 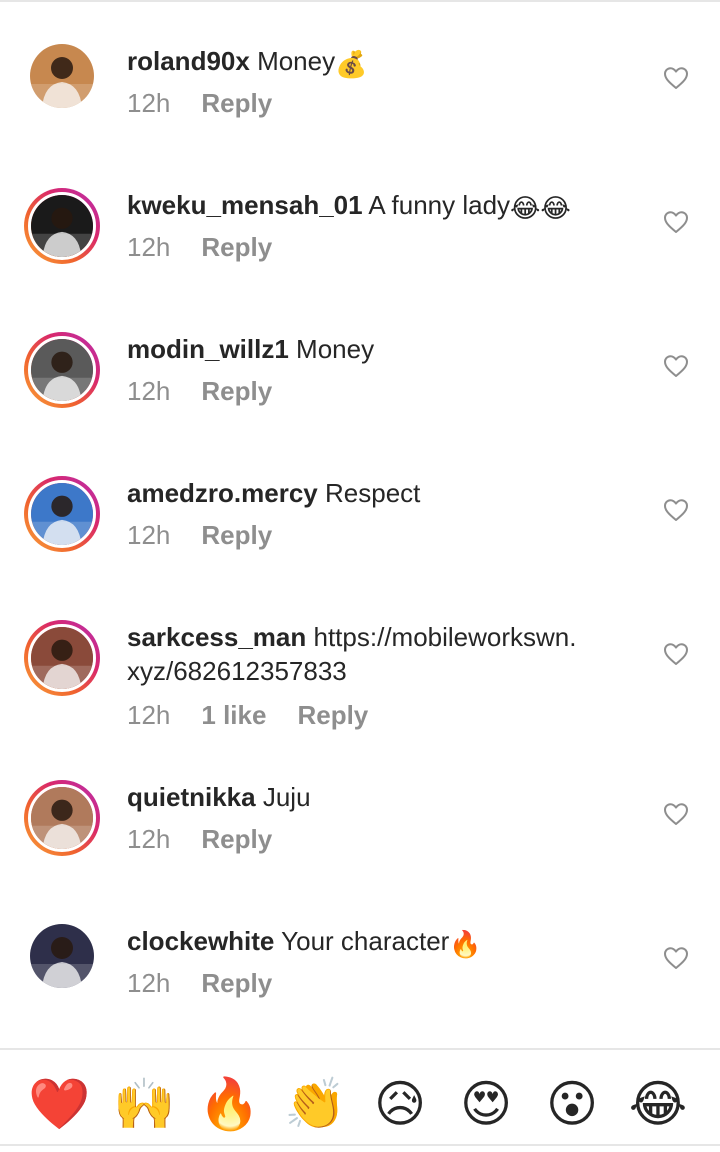 I want to click on comment-username: quietnikka, so click(x=191, y=797).